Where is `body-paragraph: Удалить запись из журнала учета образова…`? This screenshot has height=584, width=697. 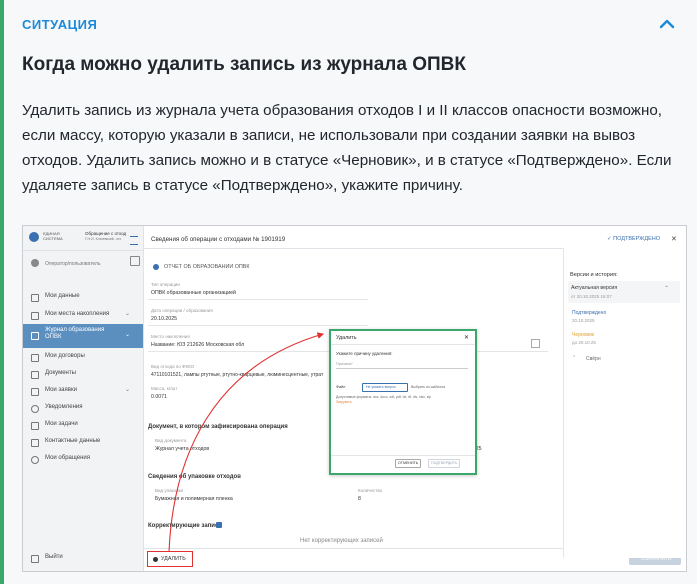
body-paragraph: Удалить запись из журнала учета образова… is located at coordinates (347, 148).